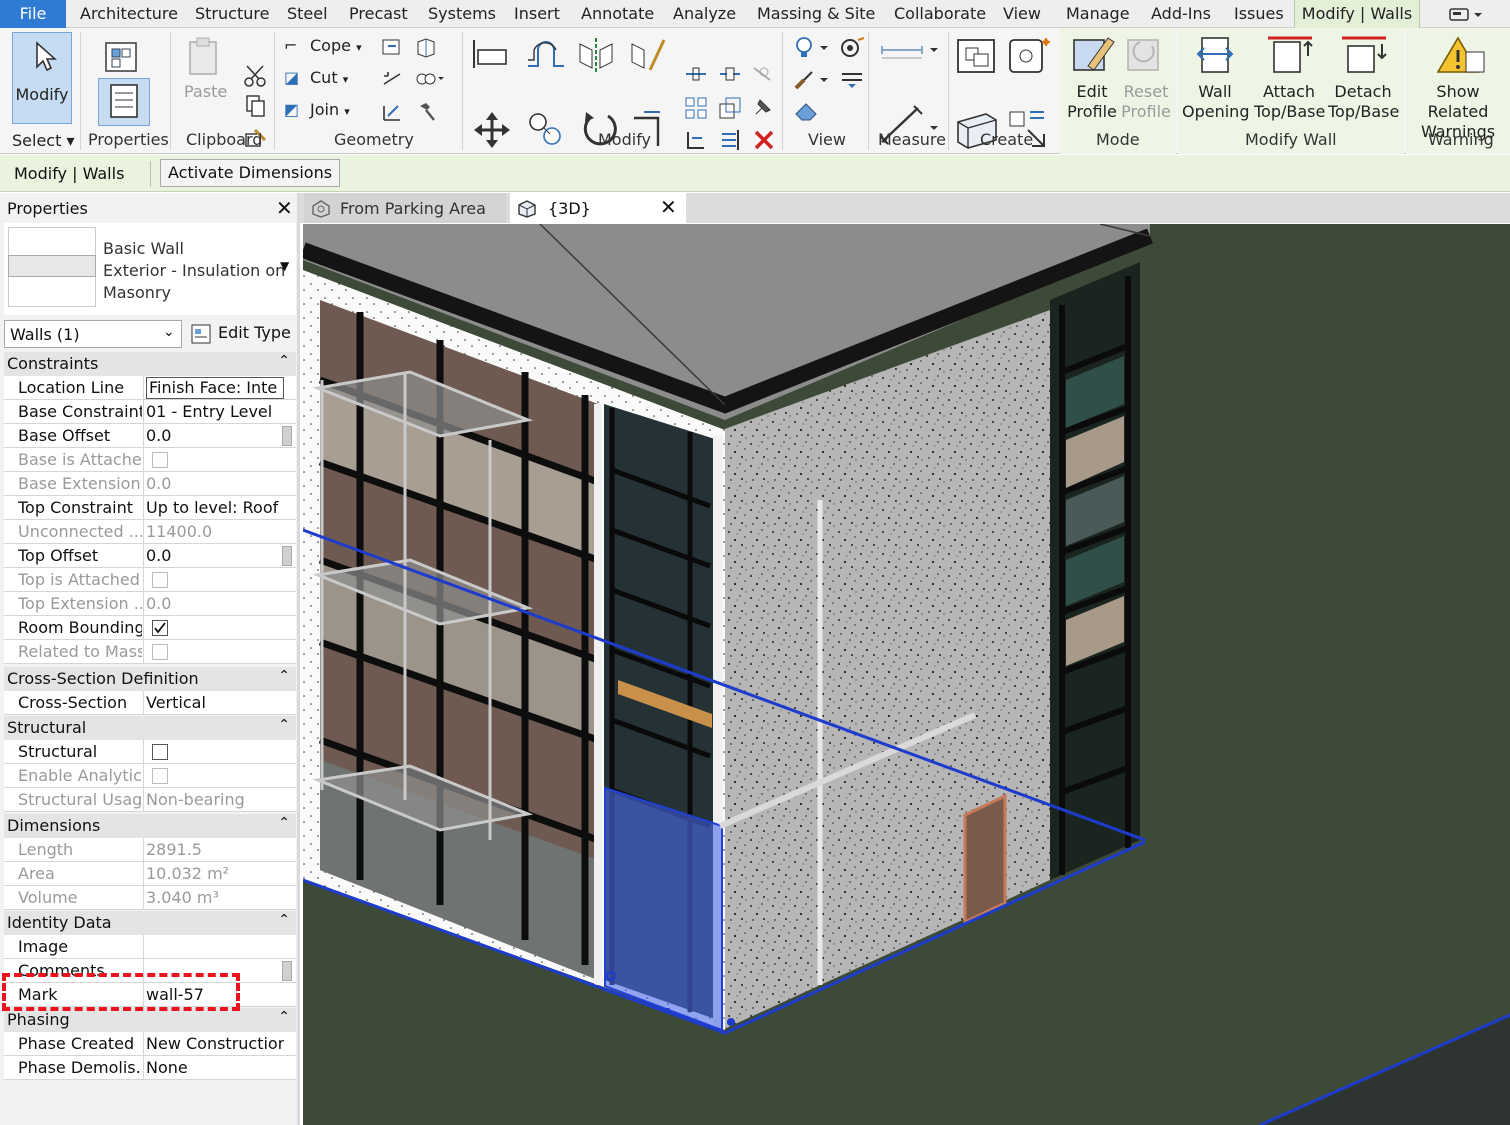  What do you see at coordinates (1098, 14) in the screenshot?
I see `tab-manage: Manage` at bounding box center [1098, 14].